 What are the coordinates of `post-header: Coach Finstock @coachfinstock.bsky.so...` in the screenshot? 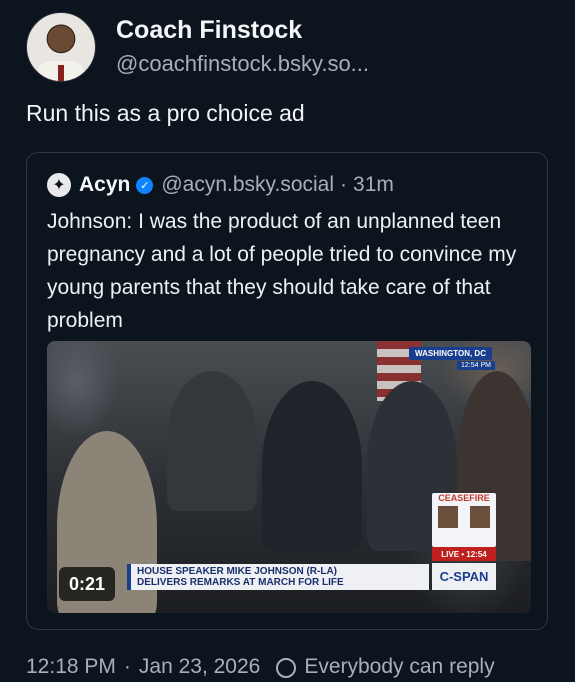 It's located at (197, 47).